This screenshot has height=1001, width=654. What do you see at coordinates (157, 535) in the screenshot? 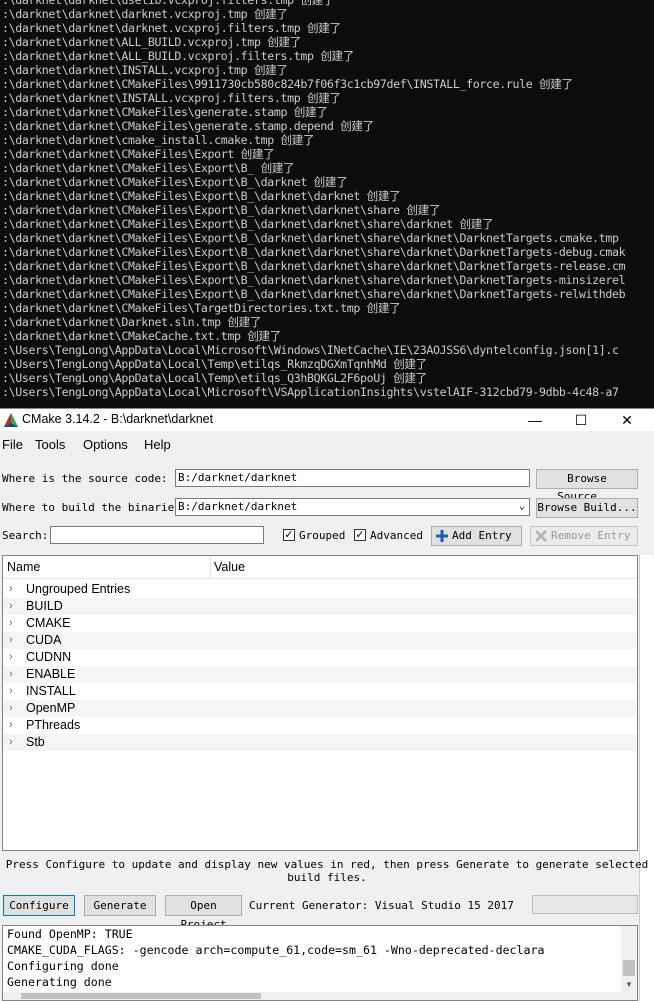
I see `search-input` at bounding box center [157, 535].